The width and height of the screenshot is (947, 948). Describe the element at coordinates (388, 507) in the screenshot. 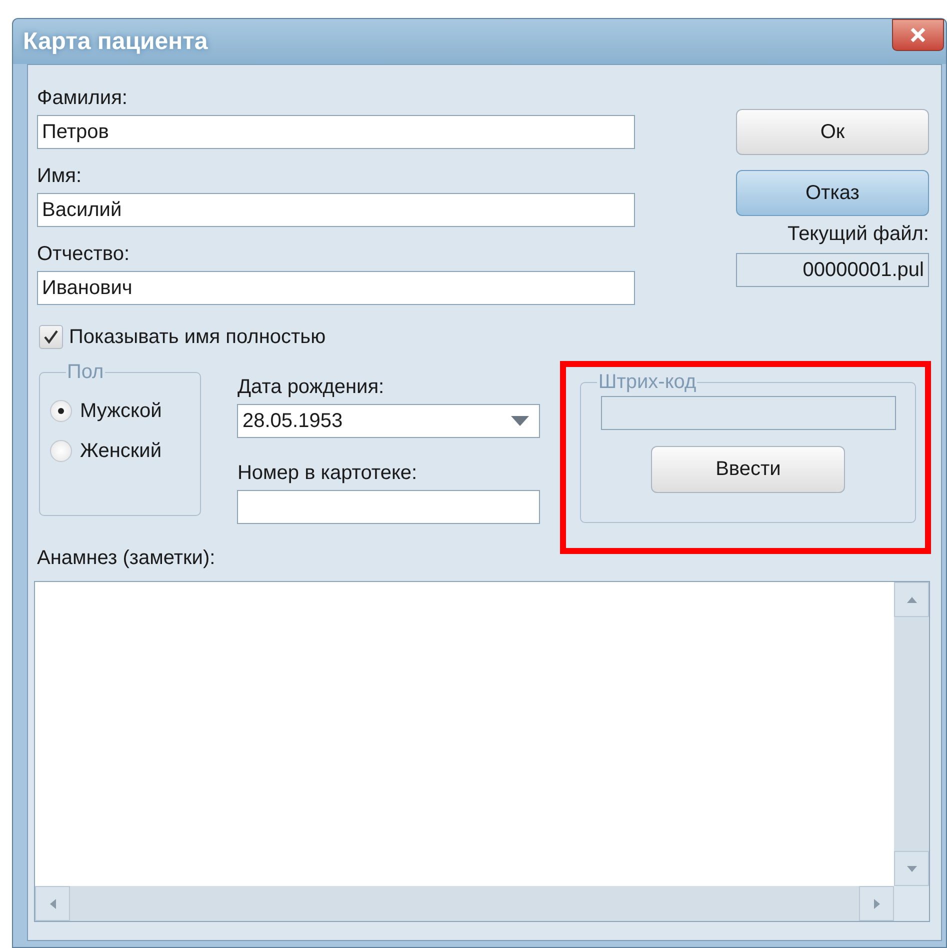

I see `text-field` at that location.